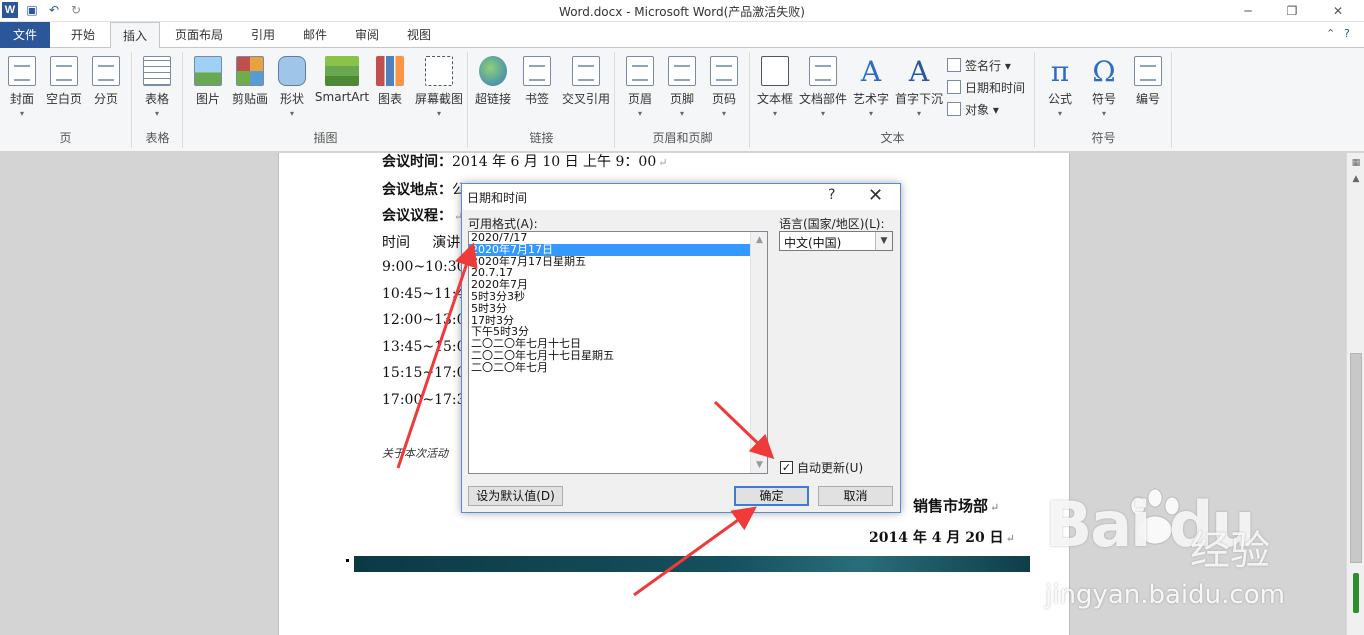  Describe the element at coordinates (1060, 71) in the screenshot. I see `pi-icon: π` at that location.